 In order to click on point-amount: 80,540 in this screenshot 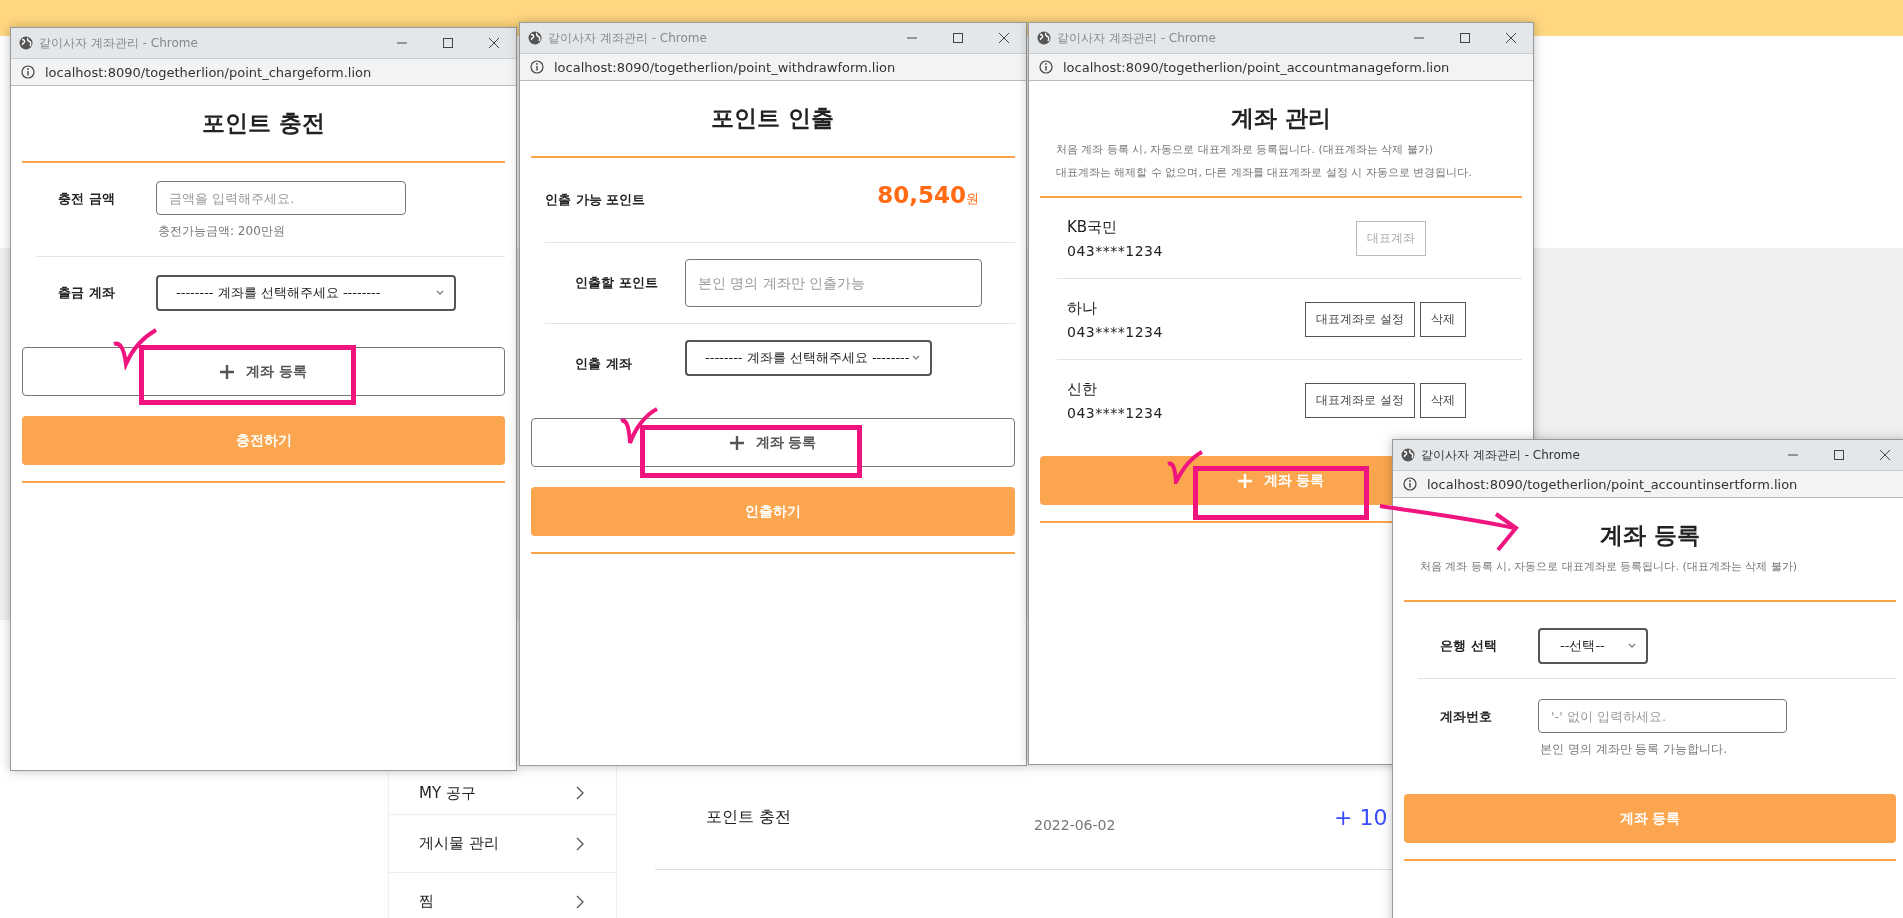, I will do `click(921, 195)`.